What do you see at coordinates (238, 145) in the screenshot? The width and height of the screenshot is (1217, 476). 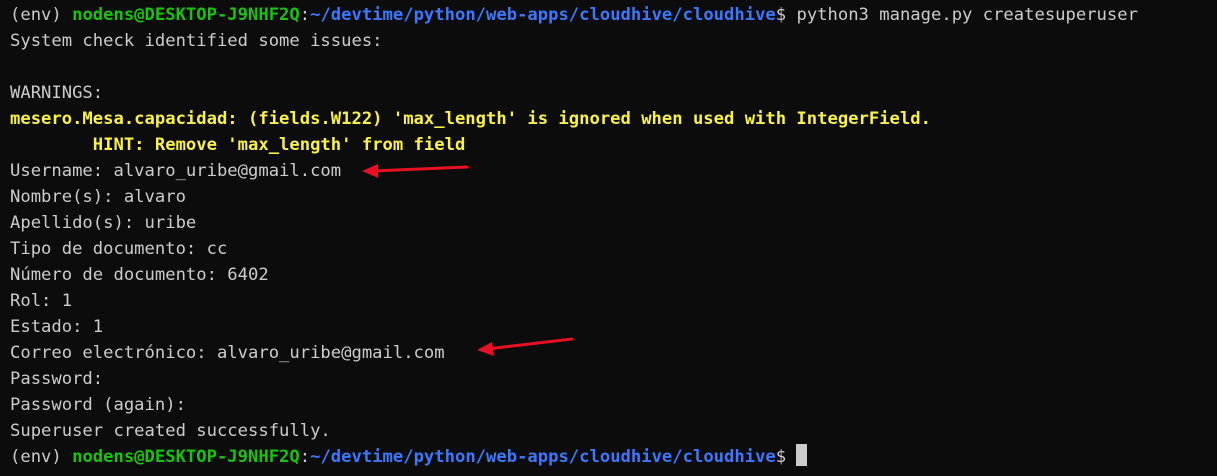 I see `hint-line: HINT: Remove 'max_length' from field` at bounding box center [238, 145].